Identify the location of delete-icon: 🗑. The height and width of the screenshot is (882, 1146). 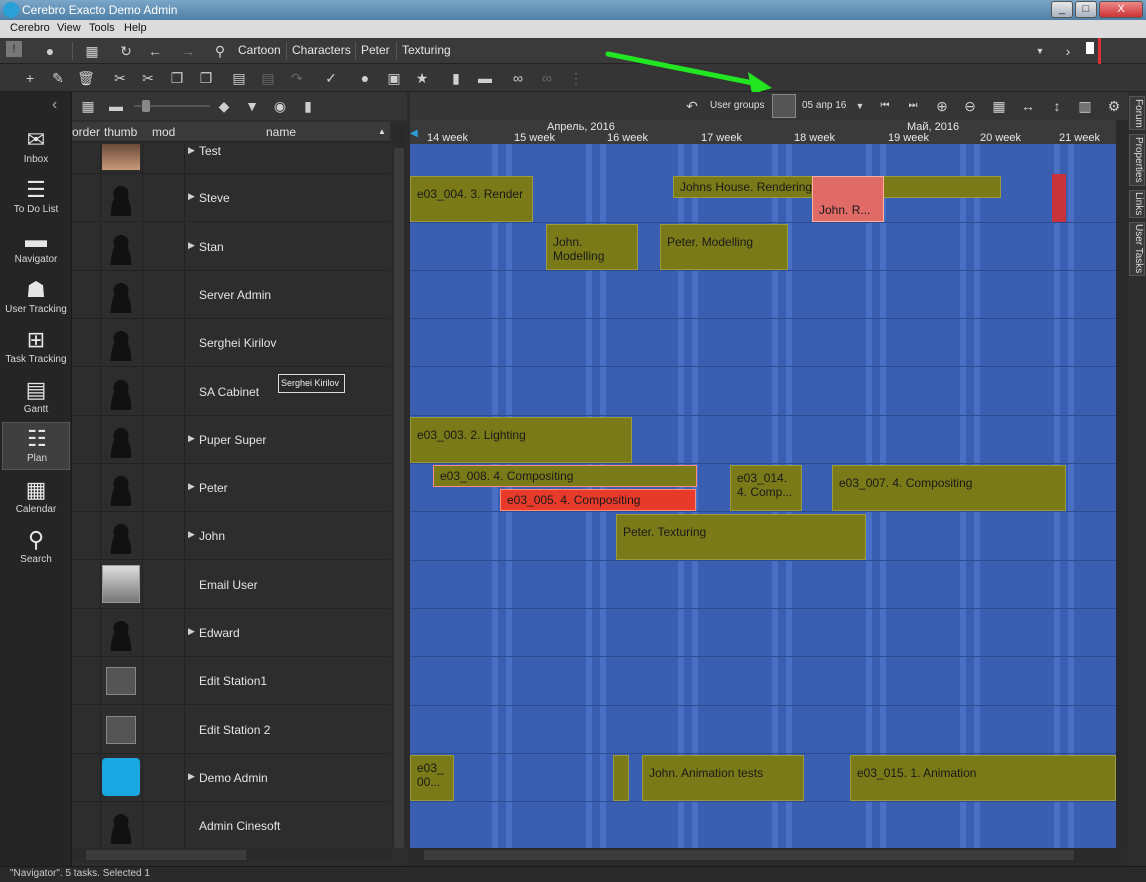
(86, 78).